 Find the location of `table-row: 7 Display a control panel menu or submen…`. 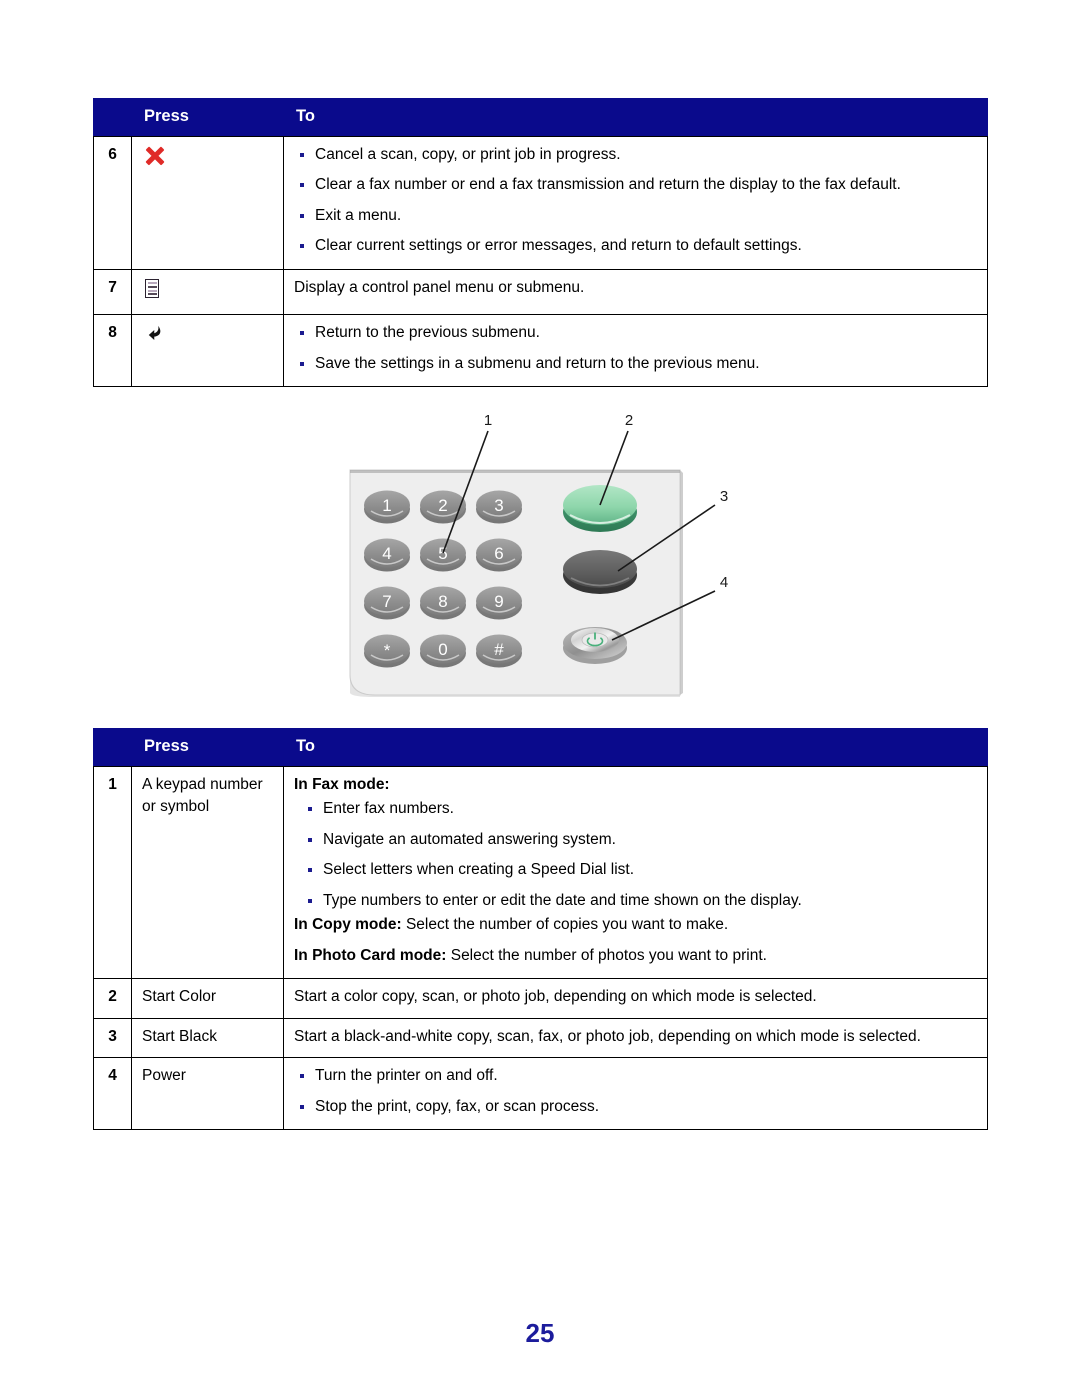

table-row: 7 Display a control panel menu or submen… is located at coordinates (540, 292).